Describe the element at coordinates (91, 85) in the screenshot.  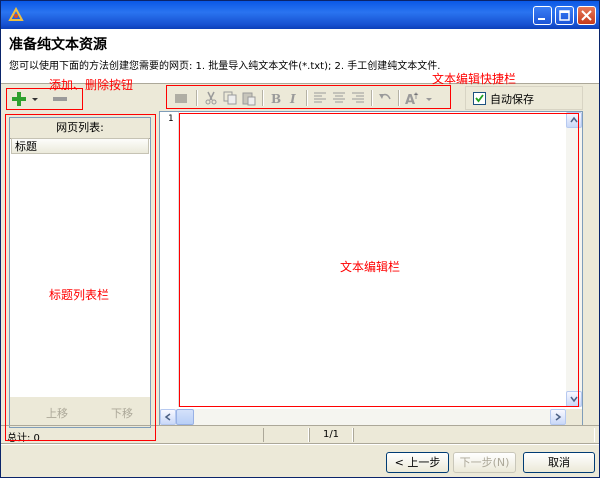
I see `annotation-label-add-delete: 添加、删除按钮` at that location.